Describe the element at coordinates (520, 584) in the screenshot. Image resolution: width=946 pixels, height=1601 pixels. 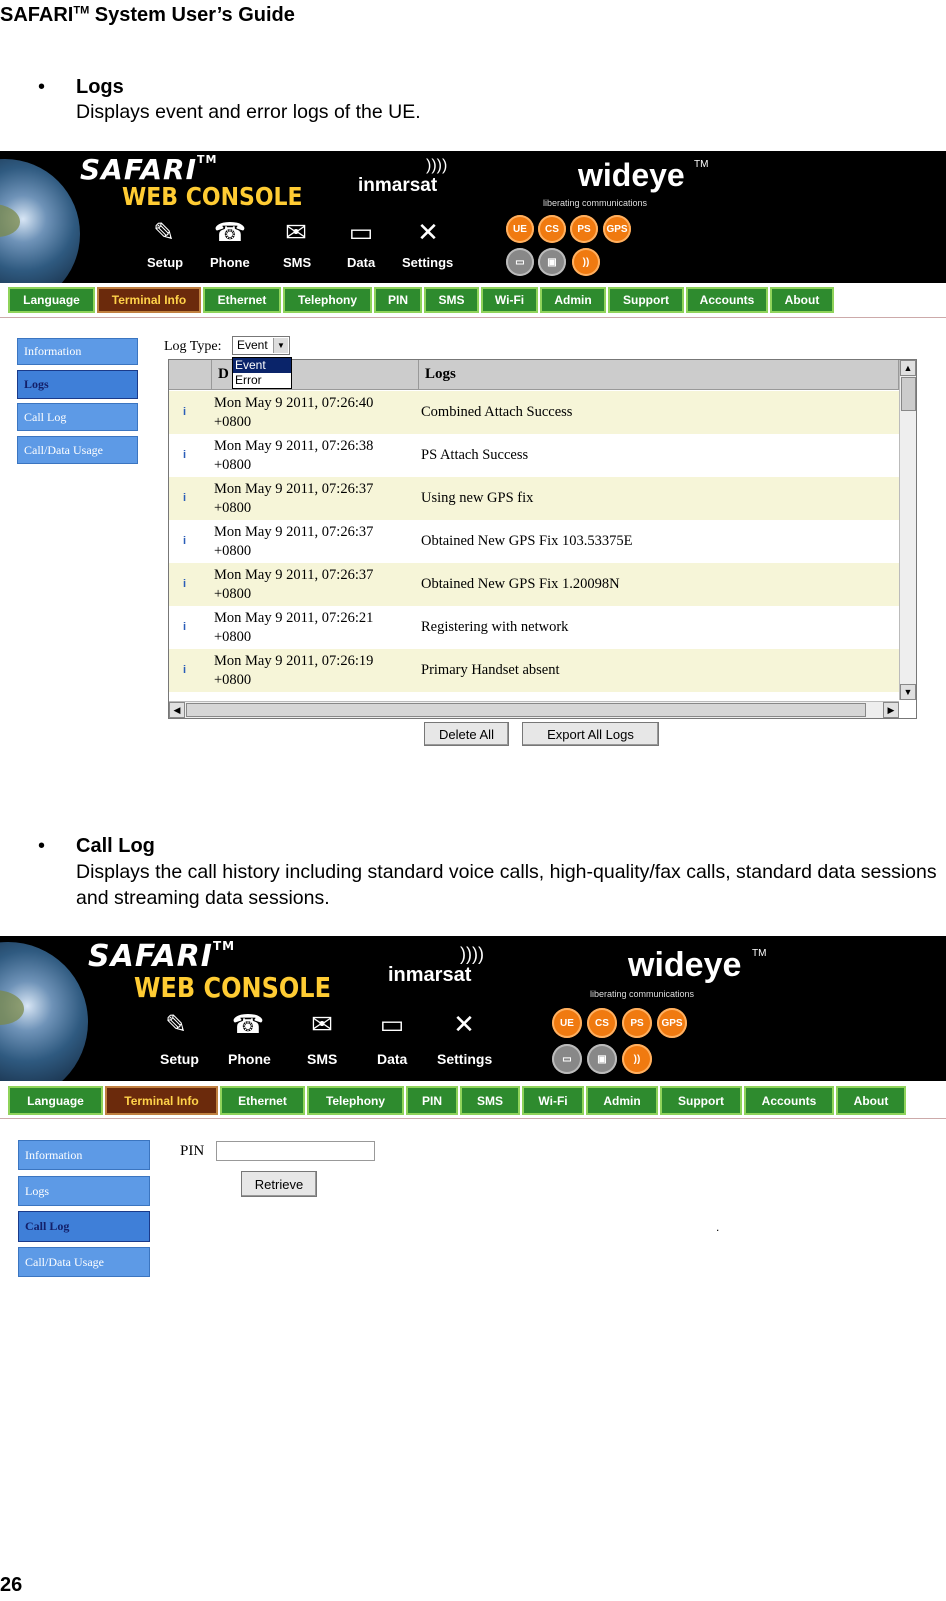
I see `log-message: Obtained New GPS Fix 1.20098N` at that location.